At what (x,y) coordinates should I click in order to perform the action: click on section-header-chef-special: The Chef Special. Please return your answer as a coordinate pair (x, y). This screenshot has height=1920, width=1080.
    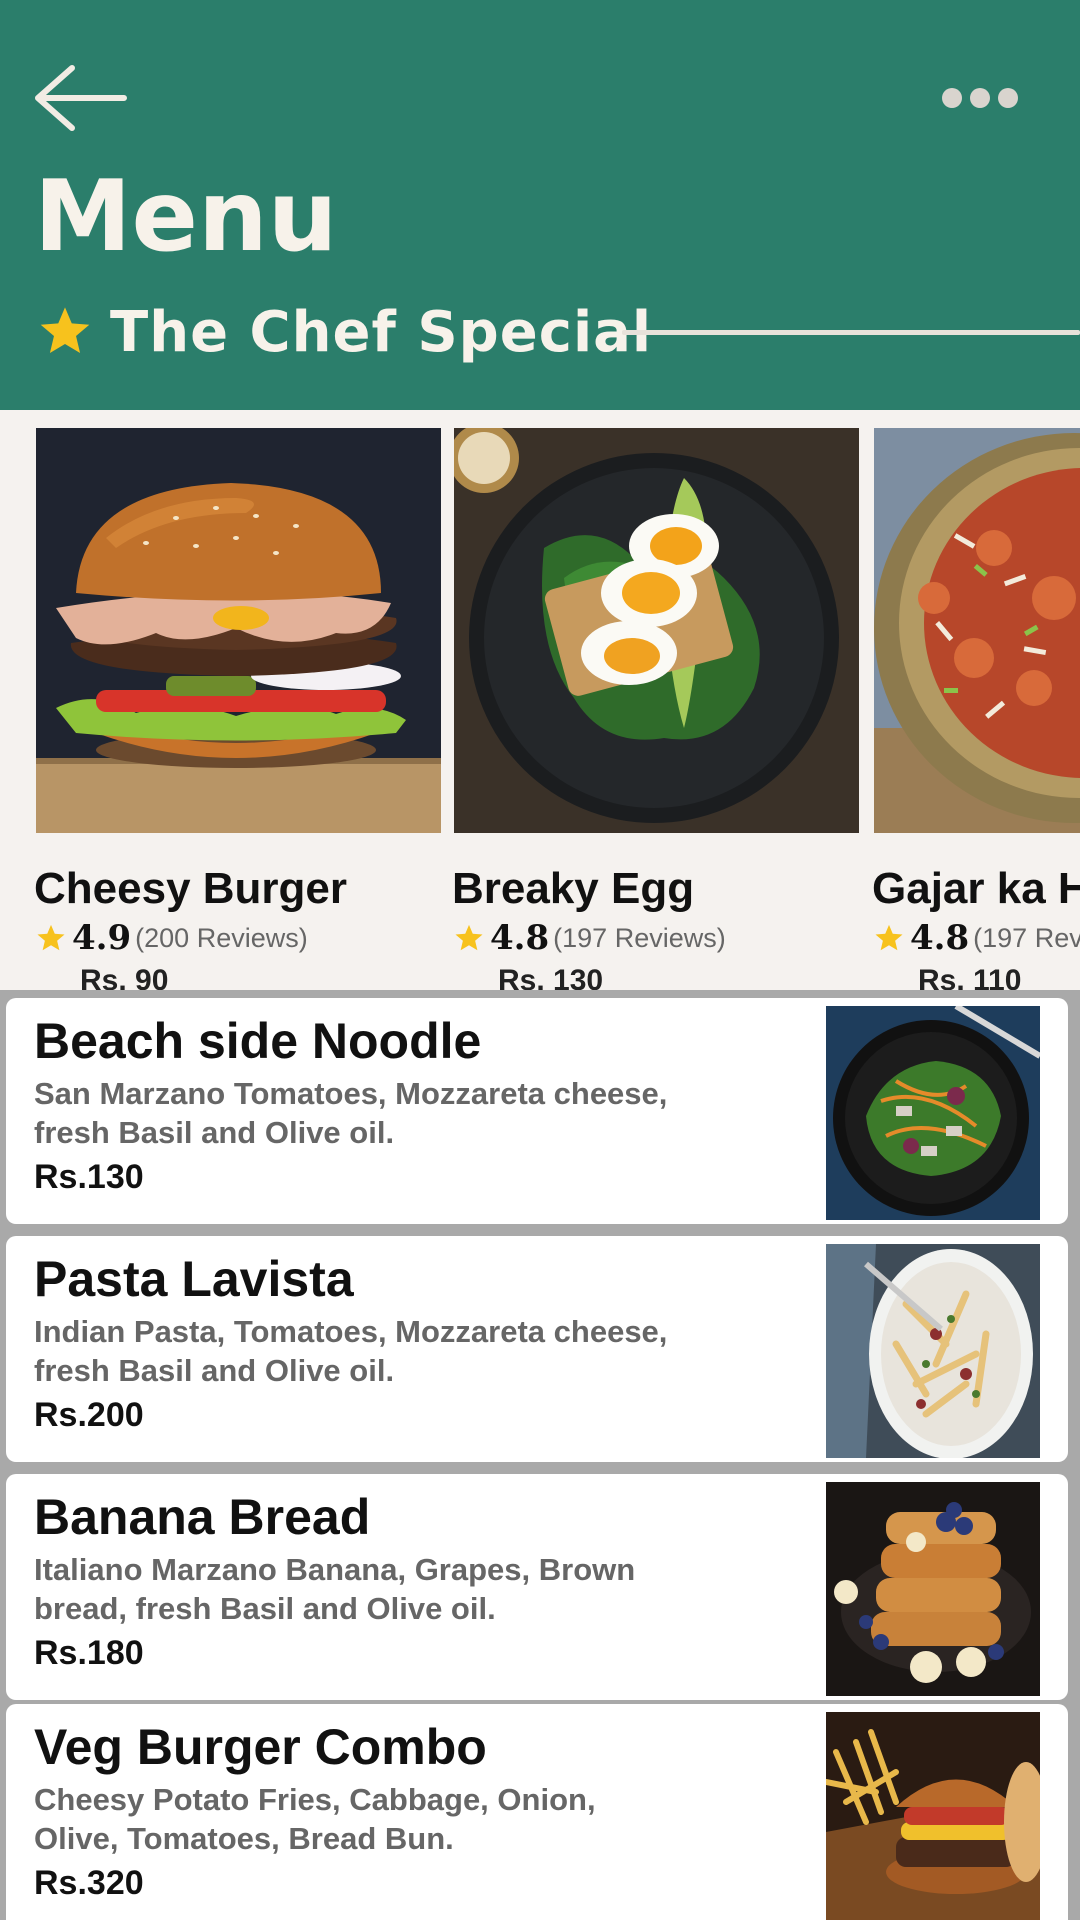
    Looking at the image, I should click on (559, 333).